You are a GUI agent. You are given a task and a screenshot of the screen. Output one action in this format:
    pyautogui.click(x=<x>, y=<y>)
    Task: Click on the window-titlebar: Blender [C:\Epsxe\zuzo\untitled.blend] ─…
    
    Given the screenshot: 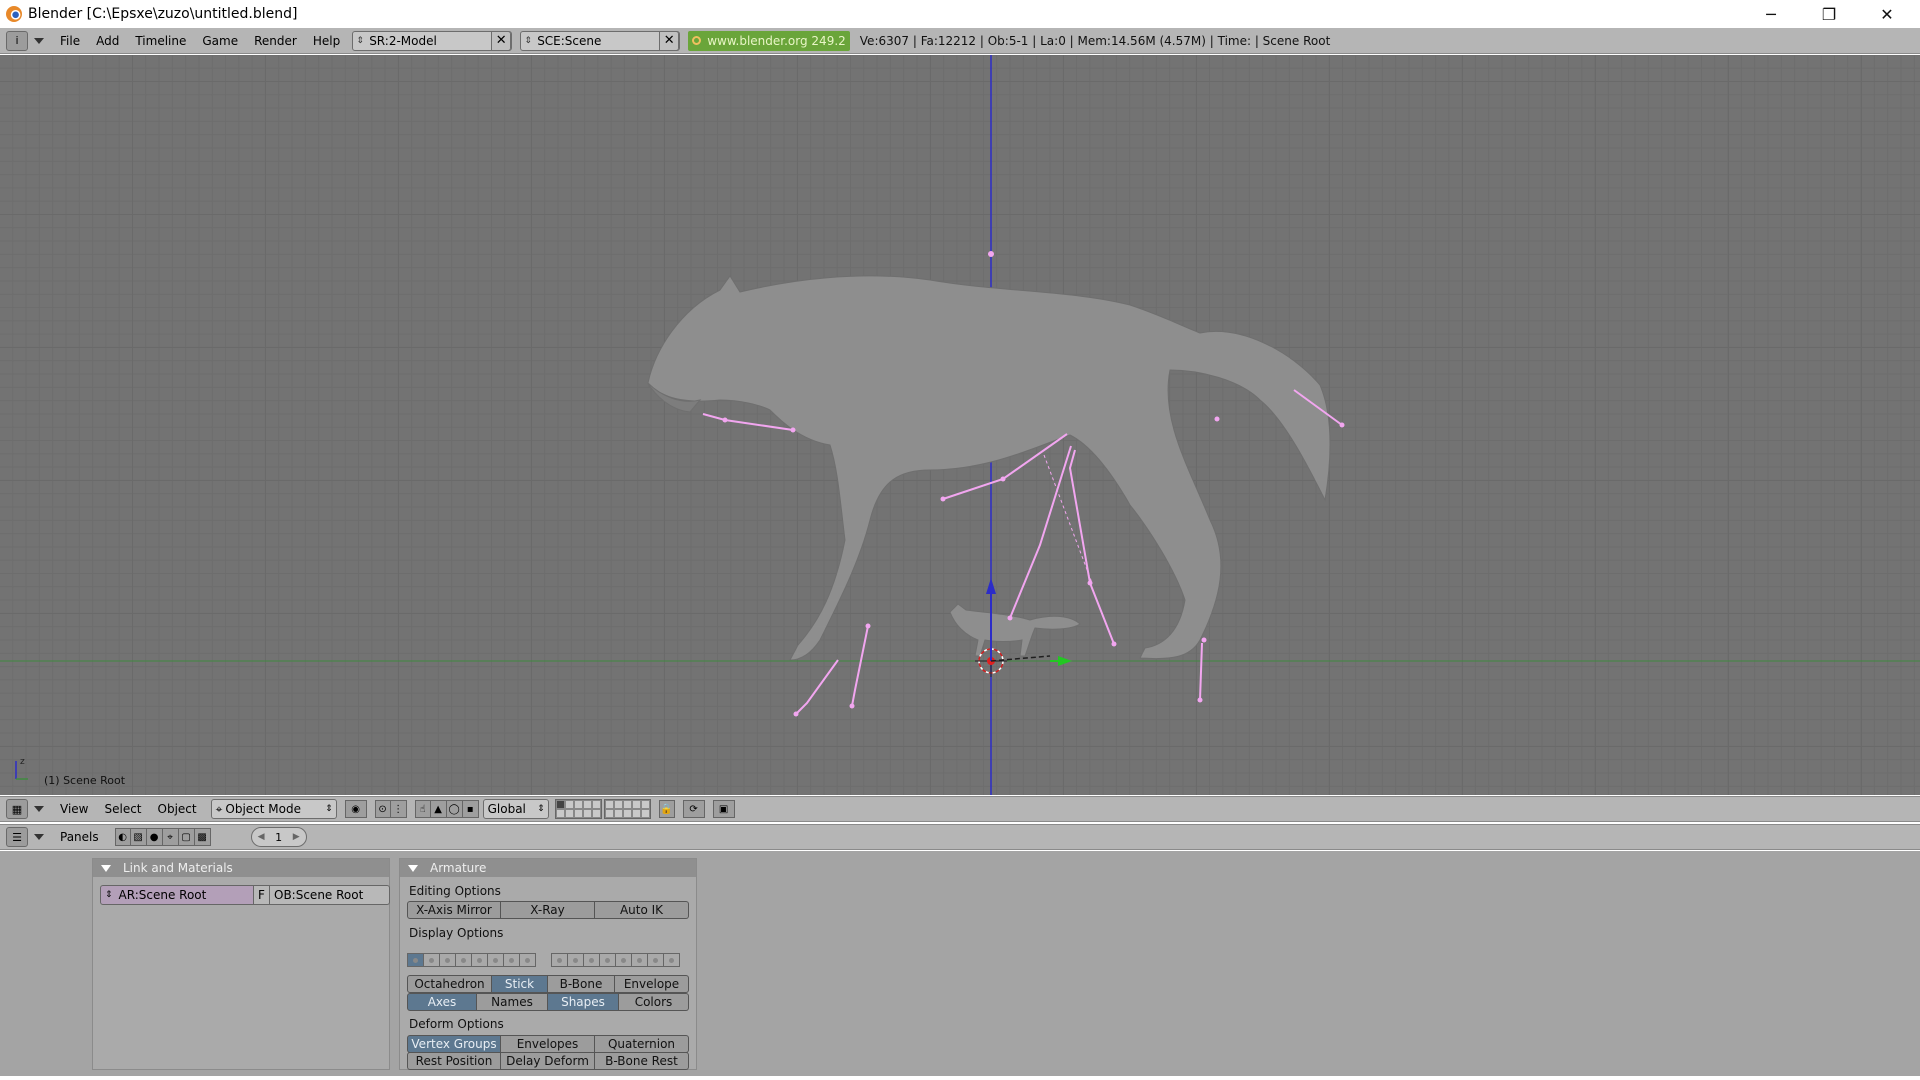 What is the action you would take?
    pyautogui.click(x=960, y=14)
    